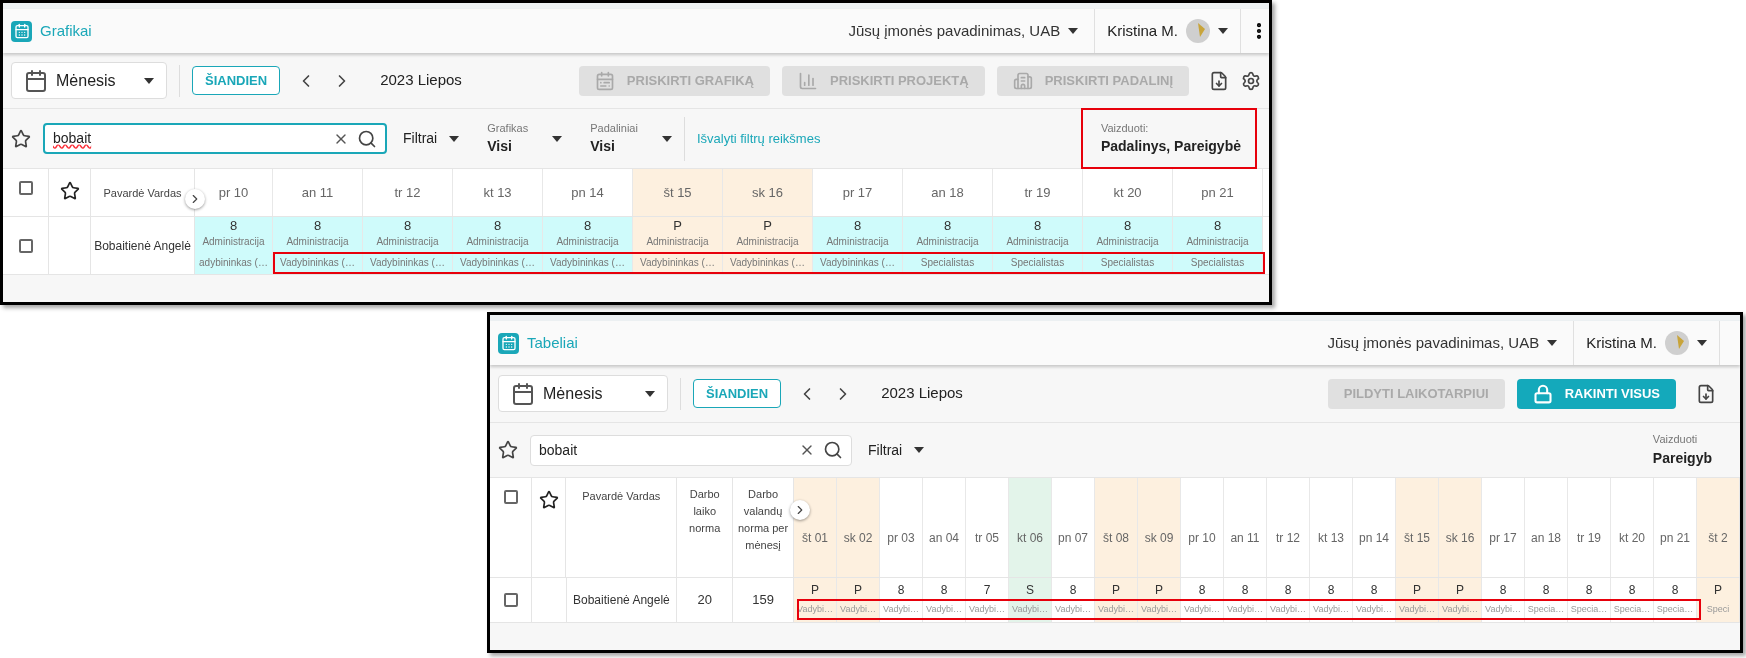 The image size is (1746, 658). I want to click on day-header: sk 09, so click(1159, 527).